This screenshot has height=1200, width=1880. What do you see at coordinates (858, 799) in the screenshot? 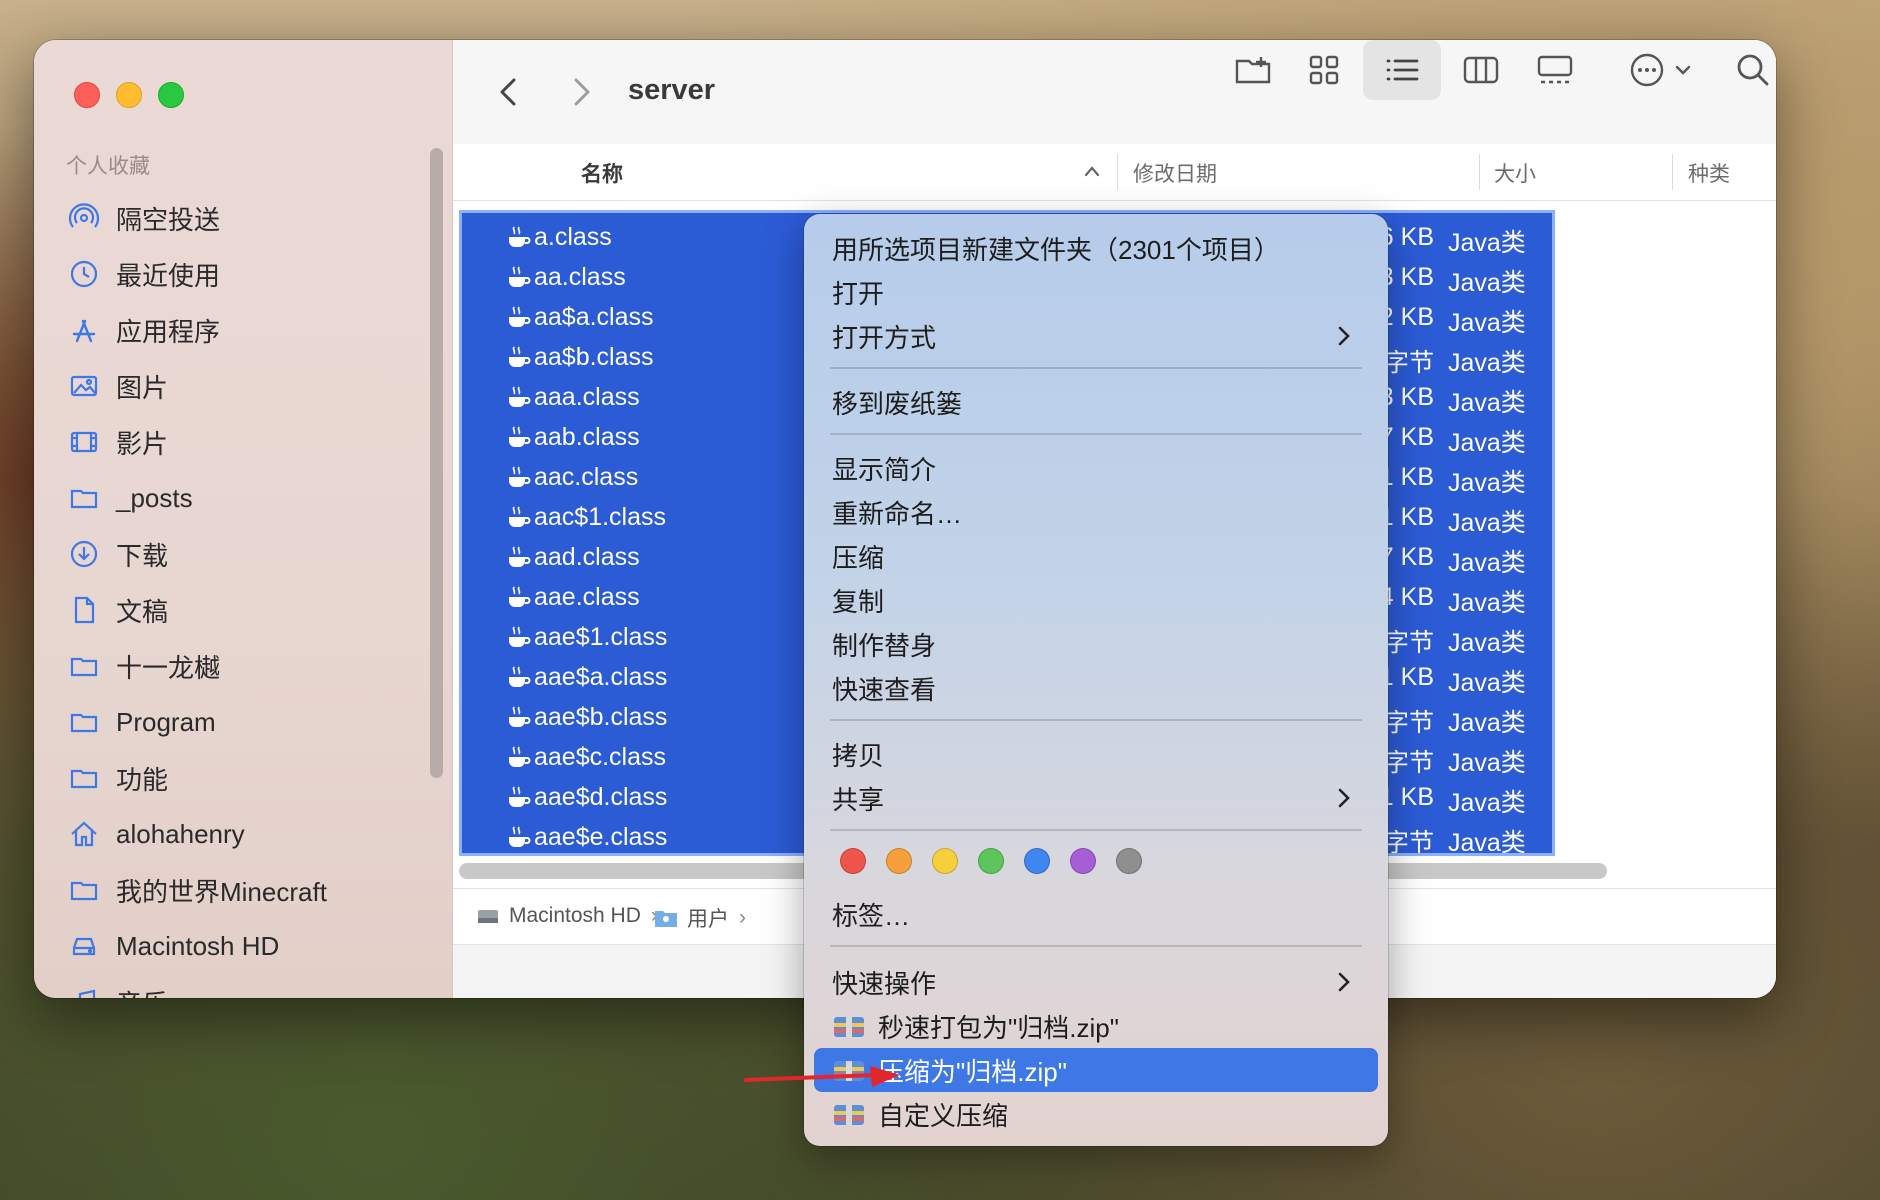
I see `menu-label: 共享` at bounding box center [858, 799].